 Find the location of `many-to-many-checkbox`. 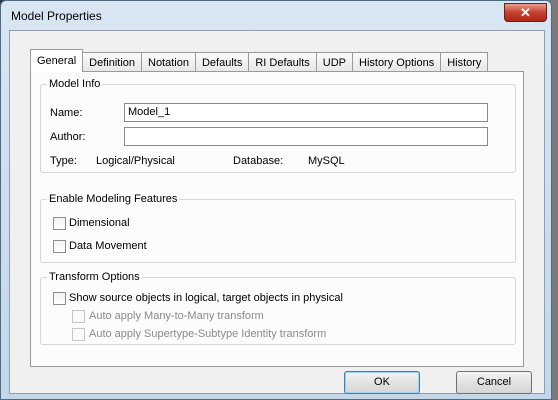

many-to-many-checkbox is located at coordinates (78, 316).